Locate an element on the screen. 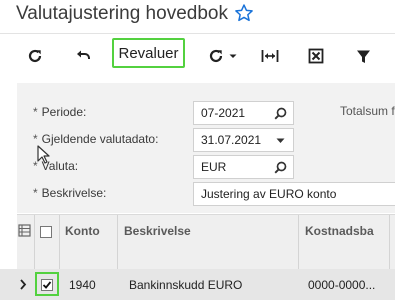 The height and width of the screenshot is (300, 395). undo-icon is located at coordinates (83, 54).